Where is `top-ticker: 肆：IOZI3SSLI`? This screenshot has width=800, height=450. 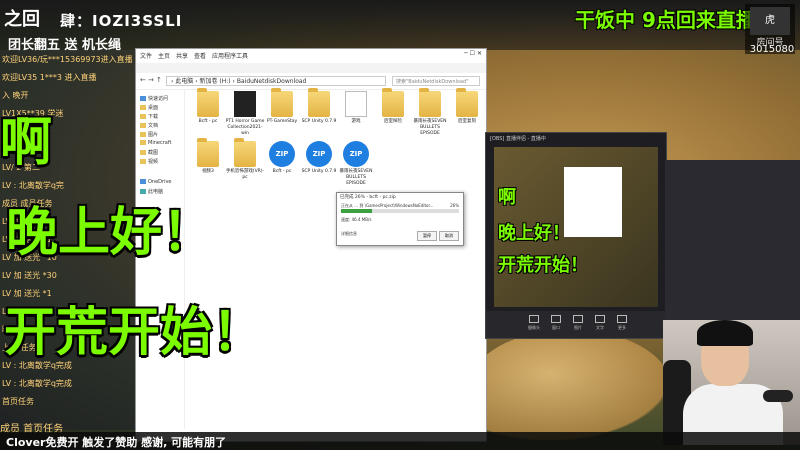 top-ticker: 肆：IOZI3SSLI is located at coordinates (121, 21).